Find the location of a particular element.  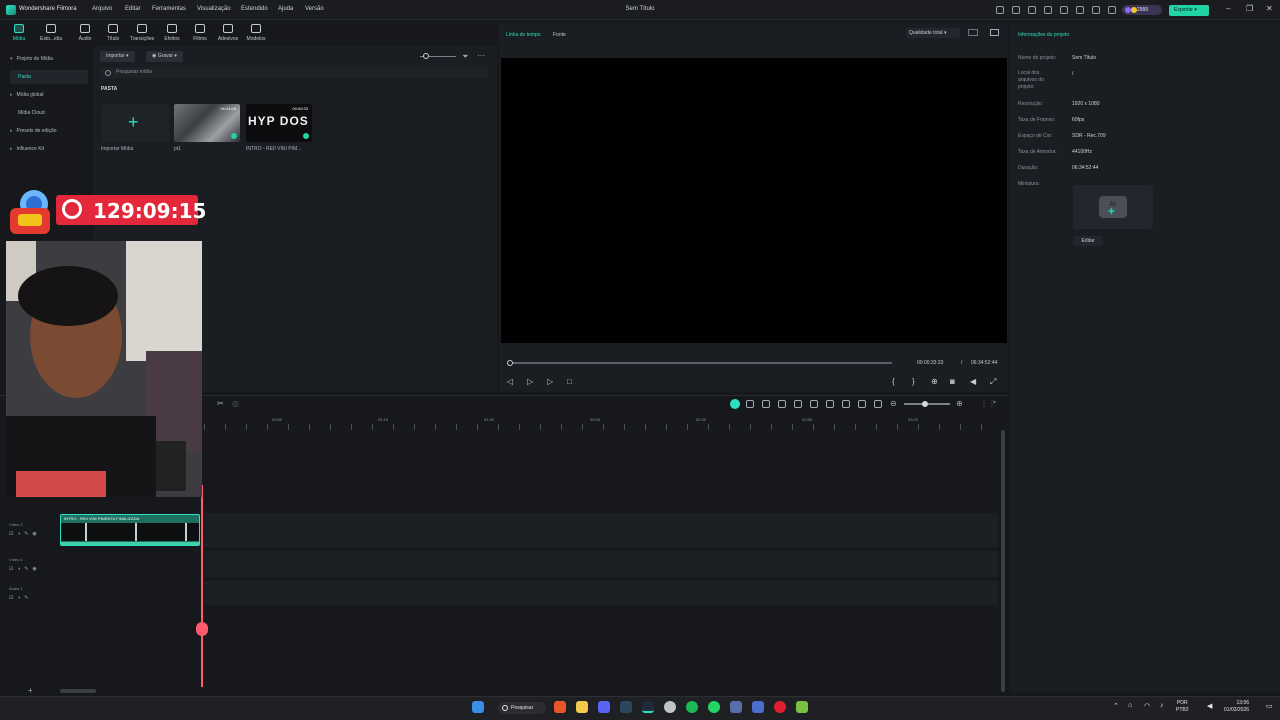

file-explorer-icon is located at coordinates (582, 707).